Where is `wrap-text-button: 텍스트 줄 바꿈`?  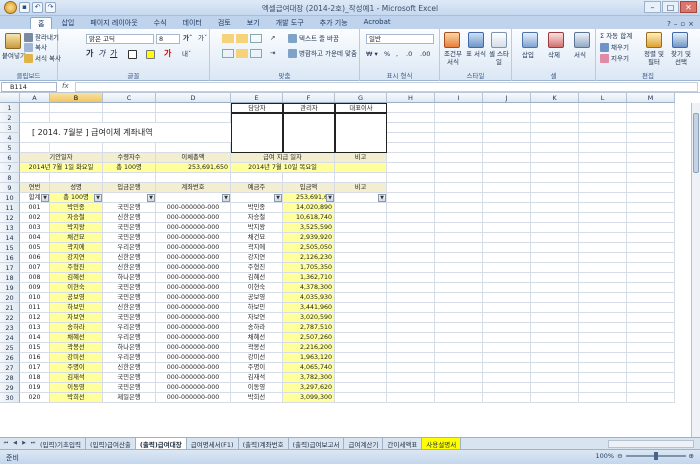
wrap-text-button: 텍스트 줄 바꿈 is located at coordinates (313, 38).